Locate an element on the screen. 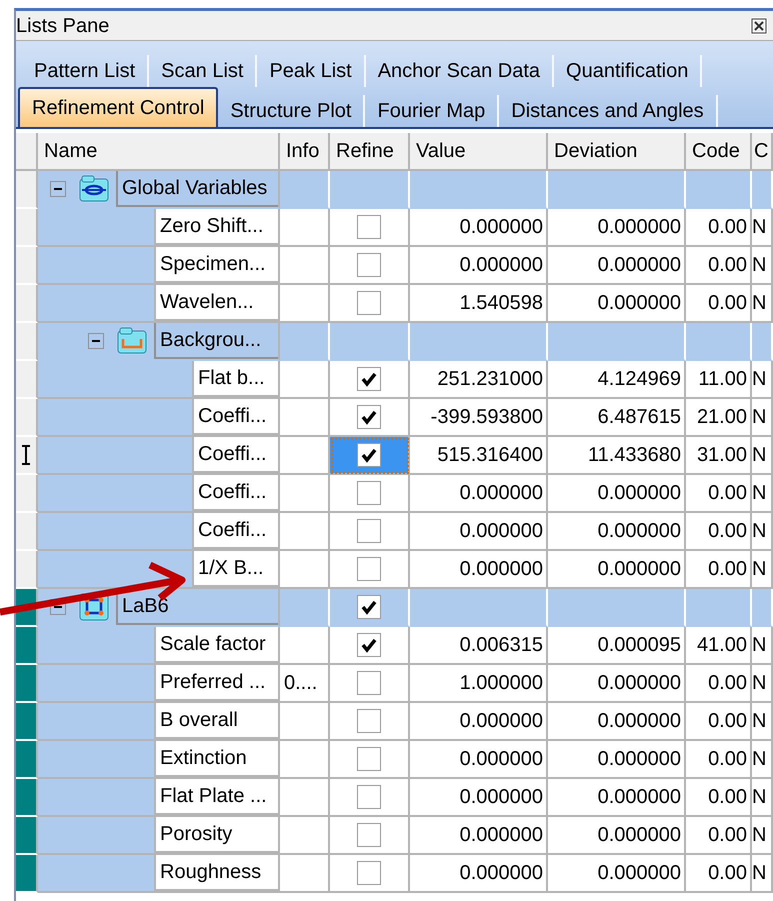 This screenshot has height=901, width=773. table-cell: 11.00 is located at coordinates (719, 380).